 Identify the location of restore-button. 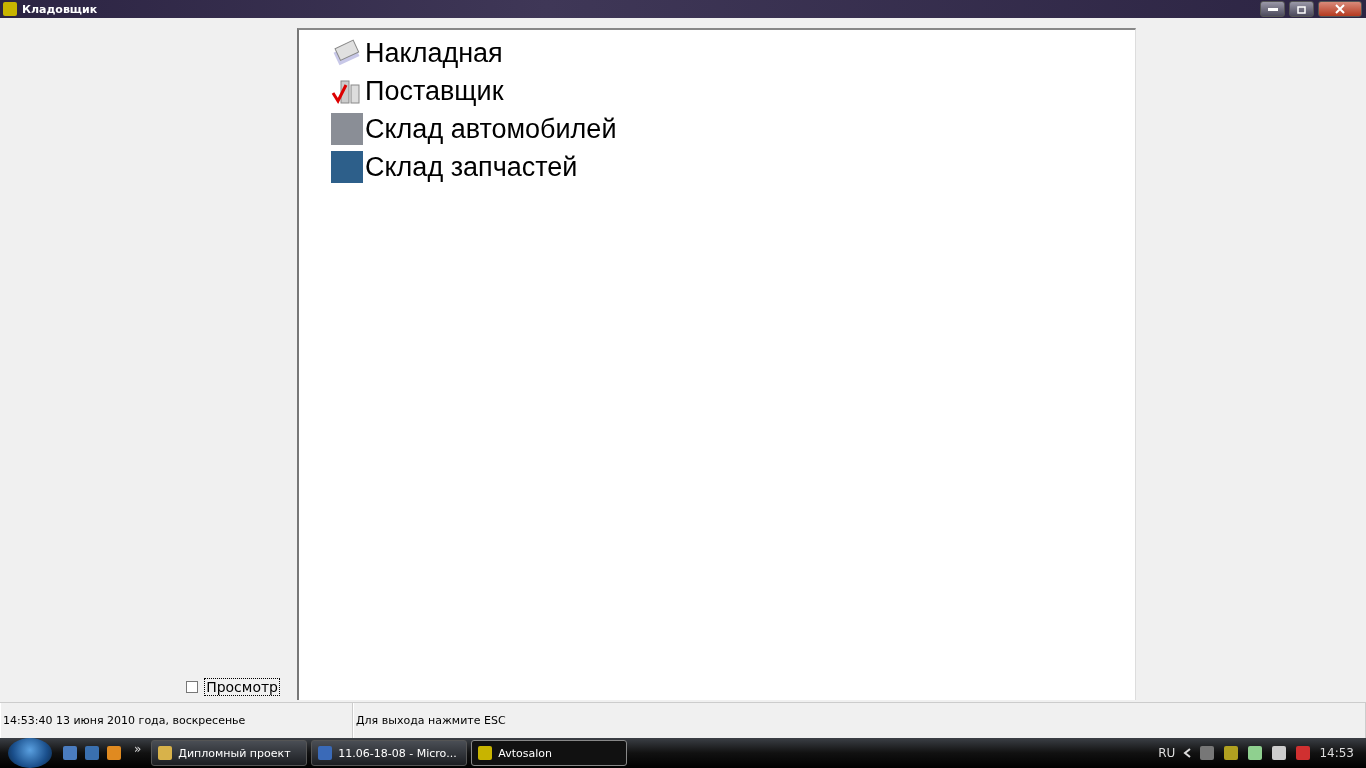
(1301, 9).